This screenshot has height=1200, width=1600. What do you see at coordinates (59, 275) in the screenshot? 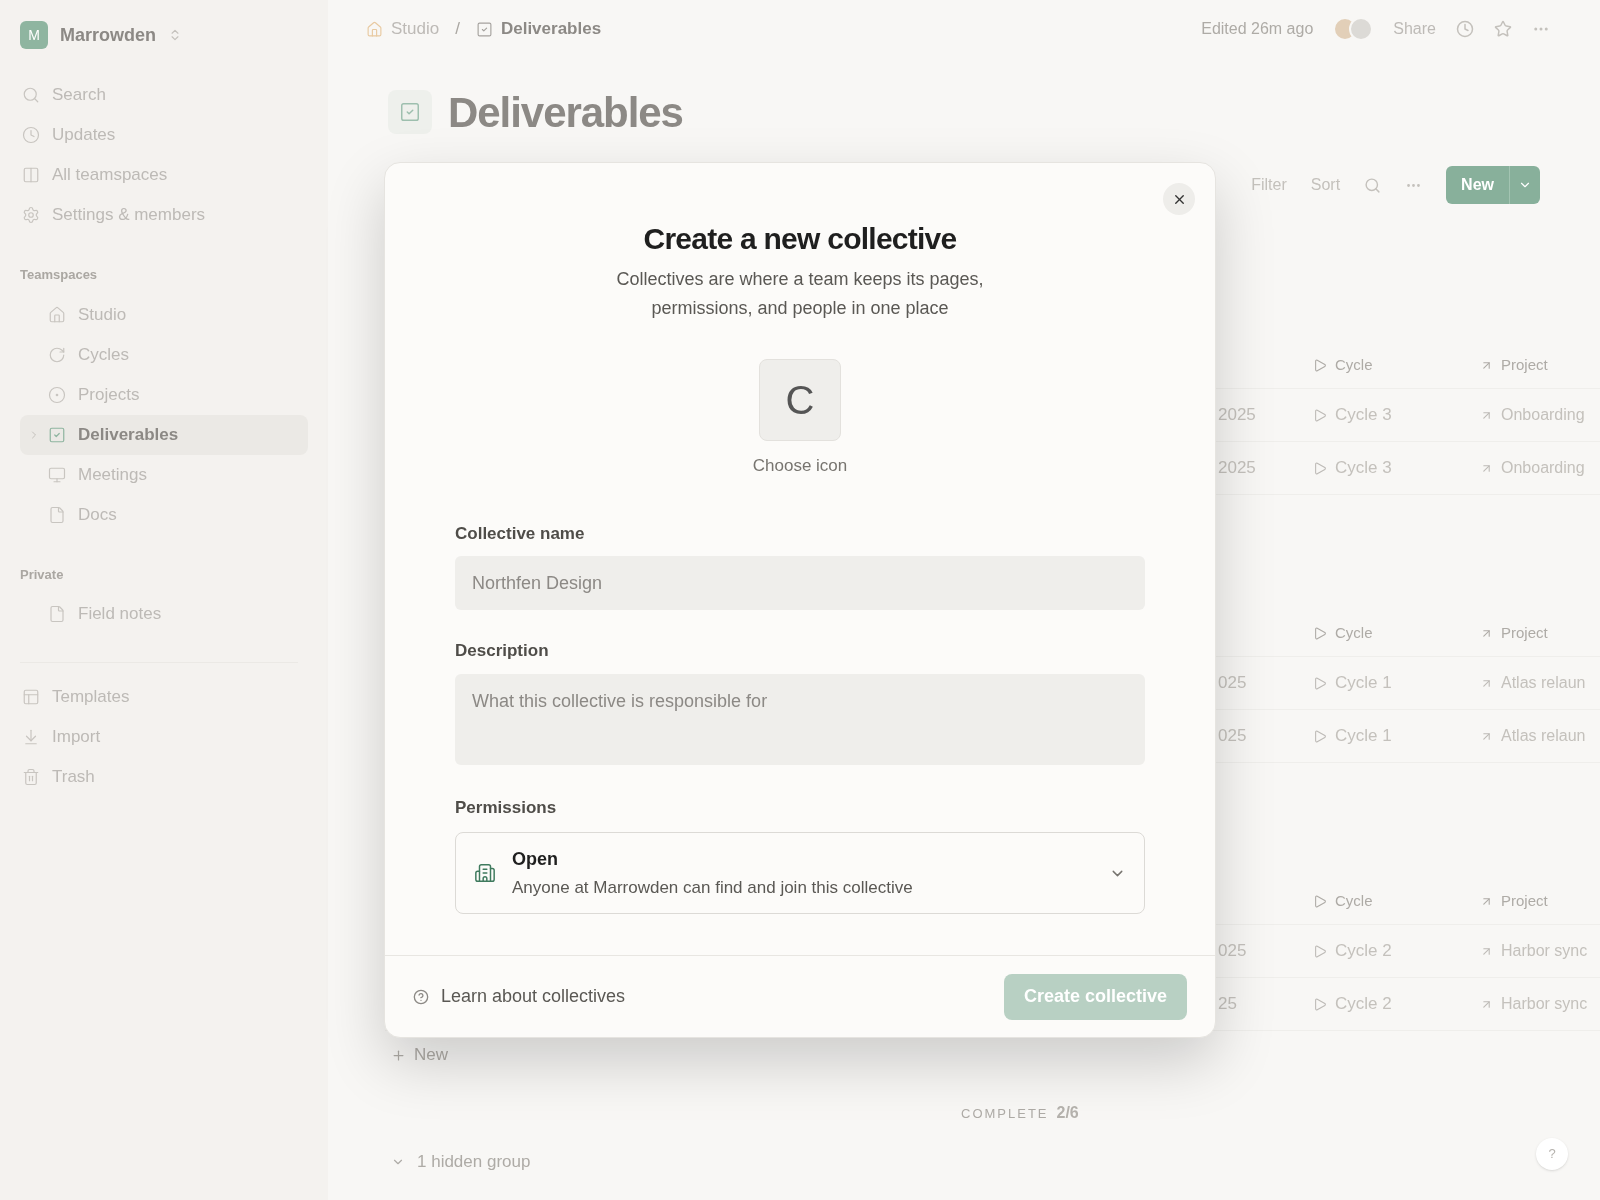
I see `section-title: Teamspaces` at bounding box center [59, 275].